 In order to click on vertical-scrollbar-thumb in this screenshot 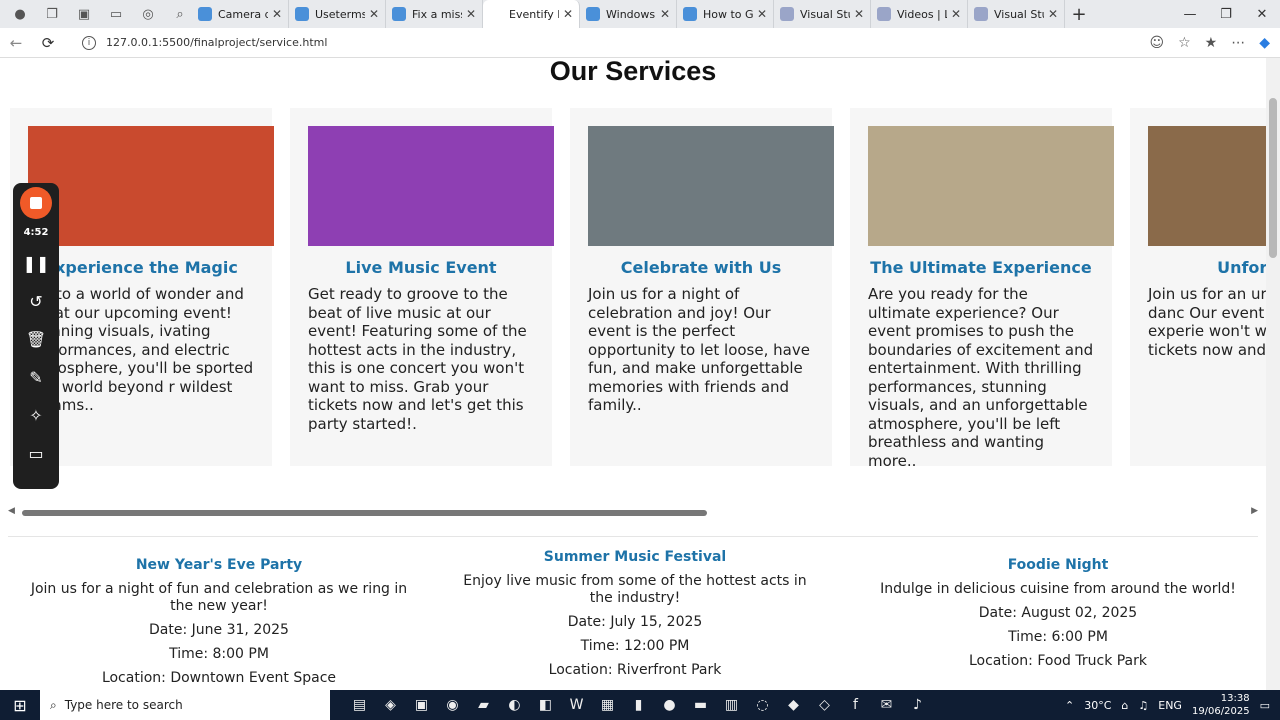, I will do `click(1273, 178)`.